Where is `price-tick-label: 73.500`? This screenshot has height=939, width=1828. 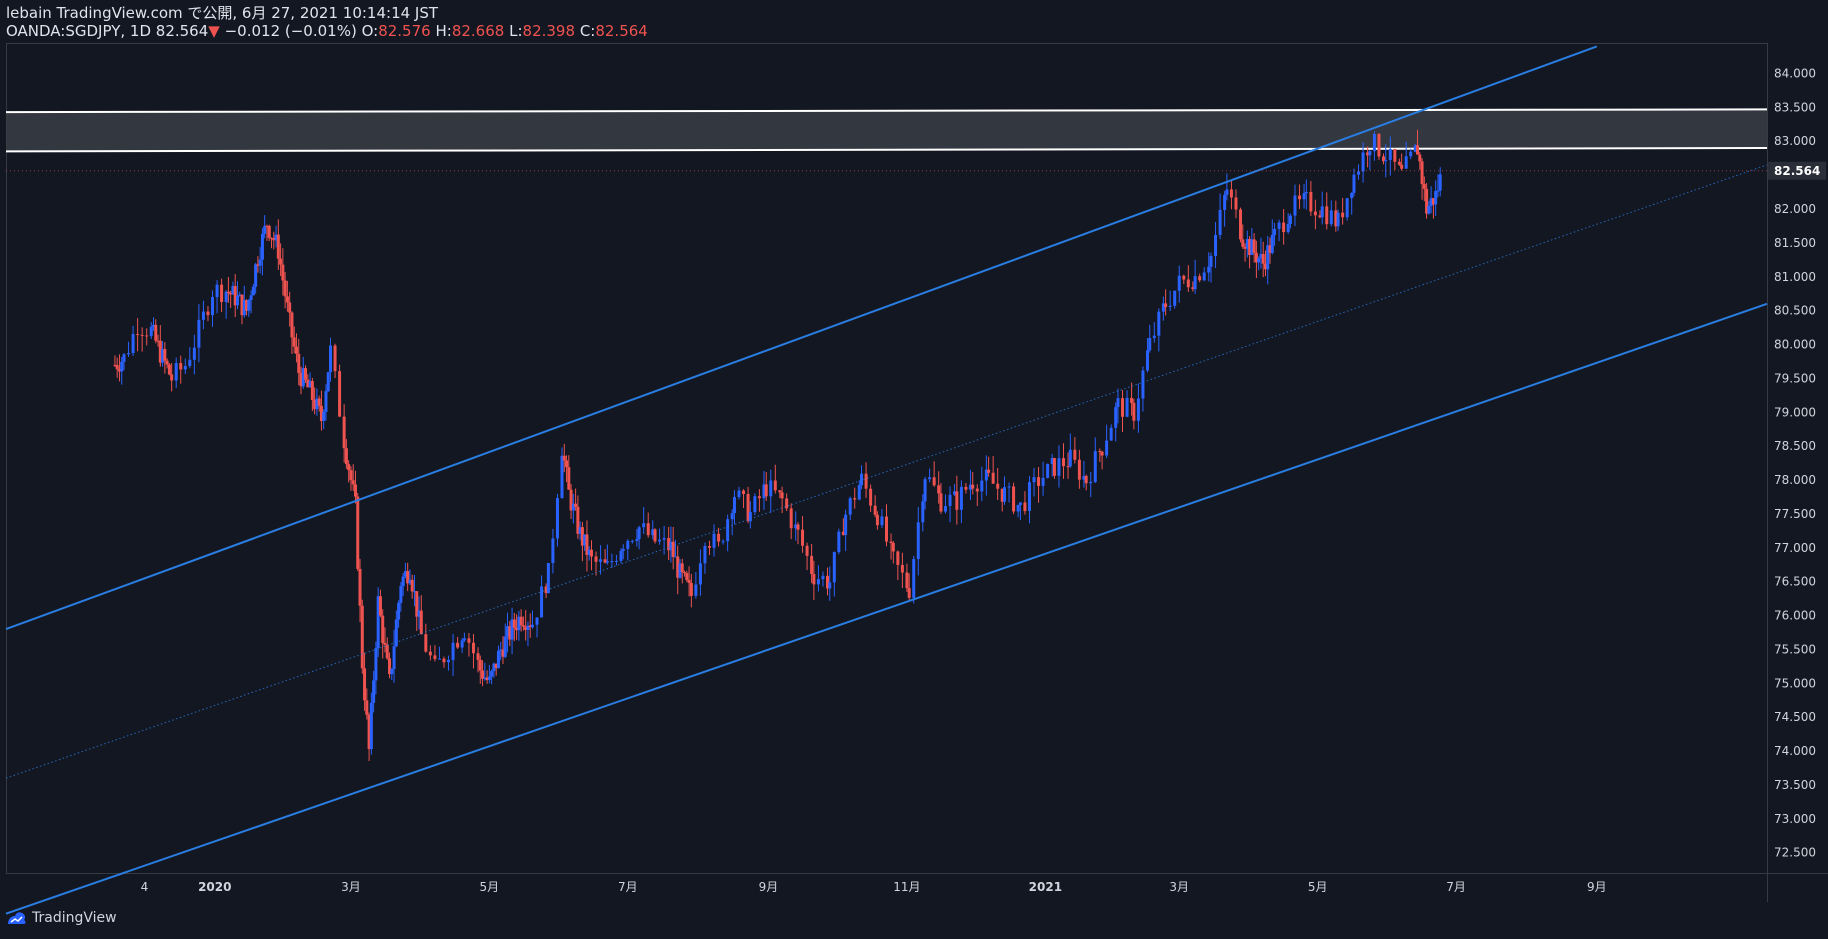
price-tick-label: 73.500 is located at coordinates (1795, 785).